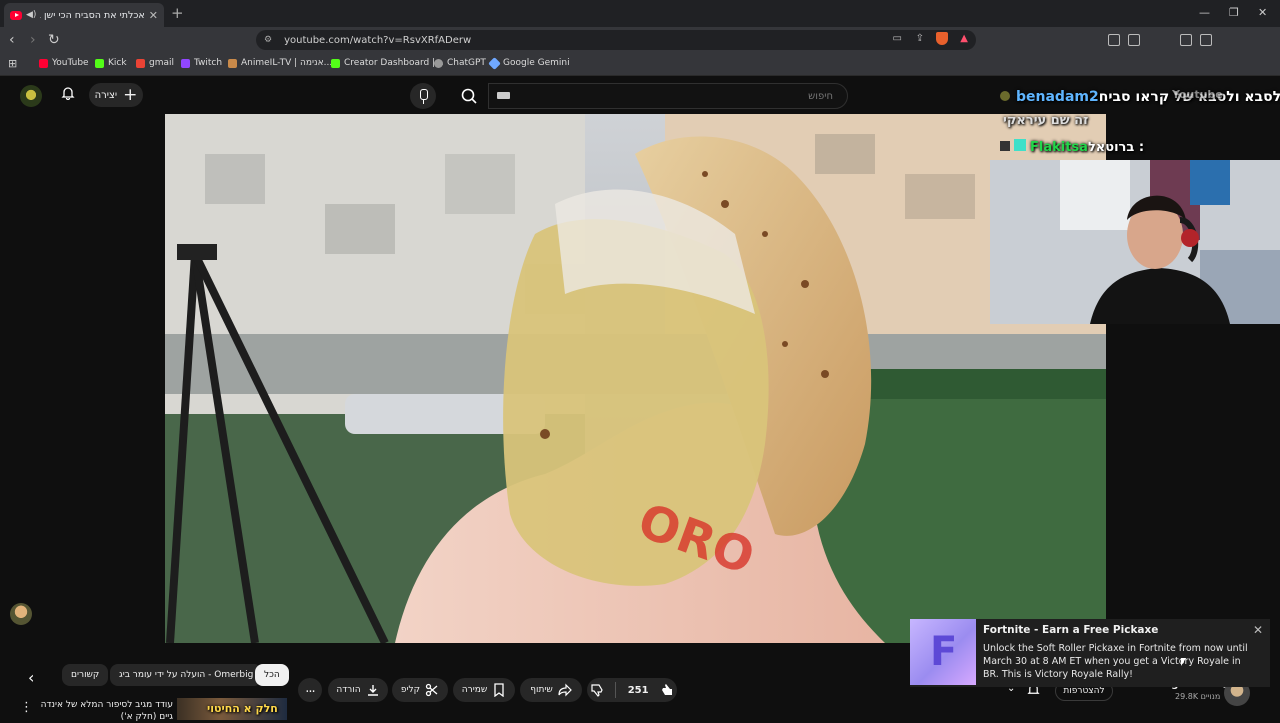  I want to click on like-dislike-group: 251, so click(632, 690).